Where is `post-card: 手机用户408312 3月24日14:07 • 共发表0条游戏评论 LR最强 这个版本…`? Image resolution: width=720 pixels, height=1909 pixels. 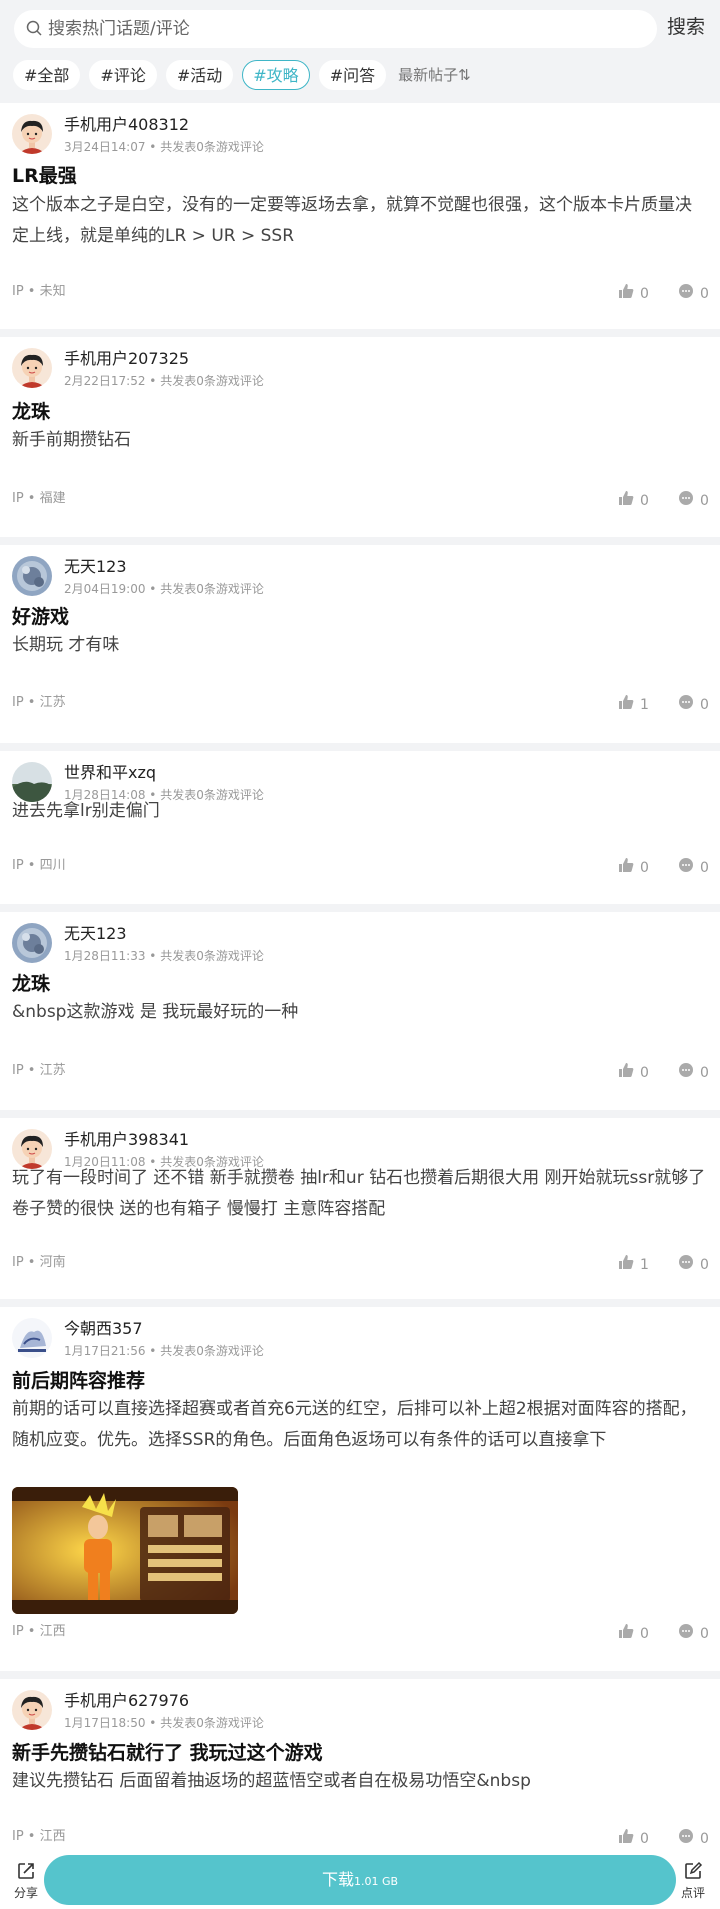
post-card: 手机用户408312 3月24日14:07 • 共发表0条游戏评论 LR最强 这个版本… is located at coordinates (360, 216).